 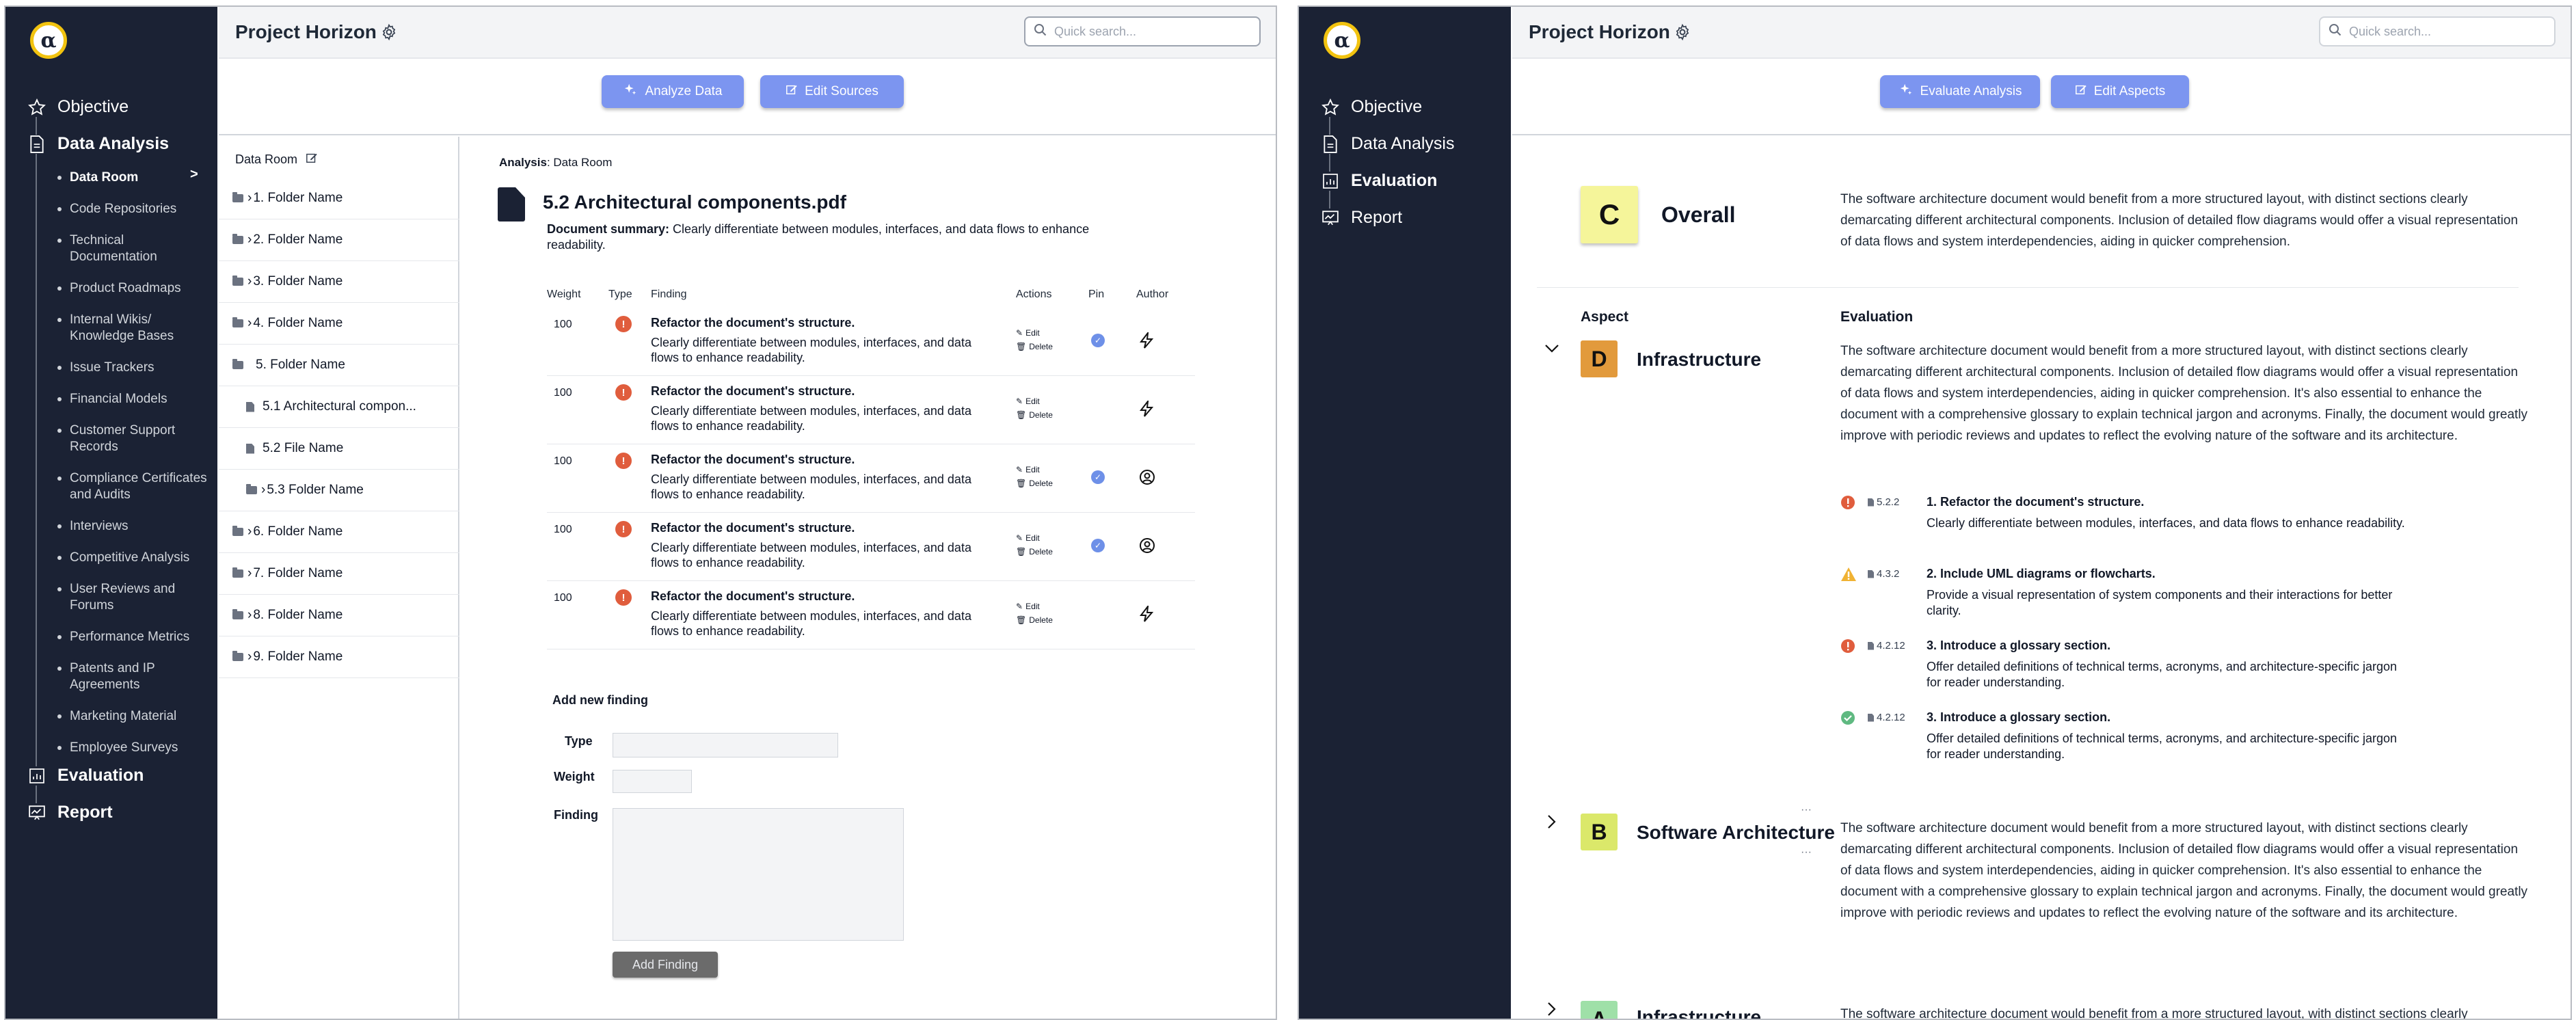 I want to click on nav-data-analysis-label: Data Analysis, so click(x=1403, y=143).